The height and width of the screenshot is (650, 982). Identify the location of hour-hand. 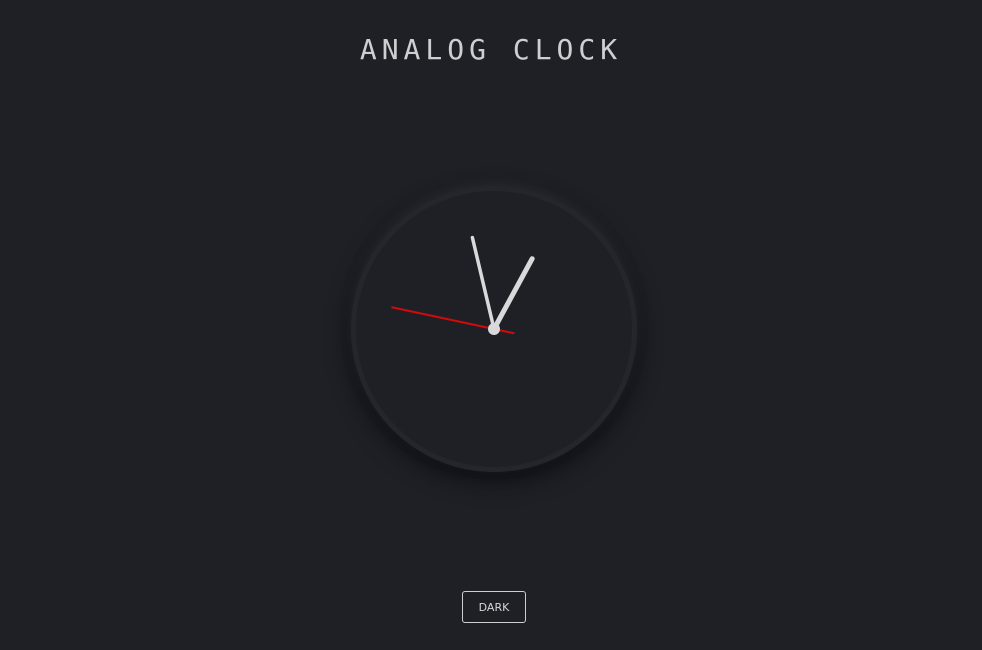
(513, 294).